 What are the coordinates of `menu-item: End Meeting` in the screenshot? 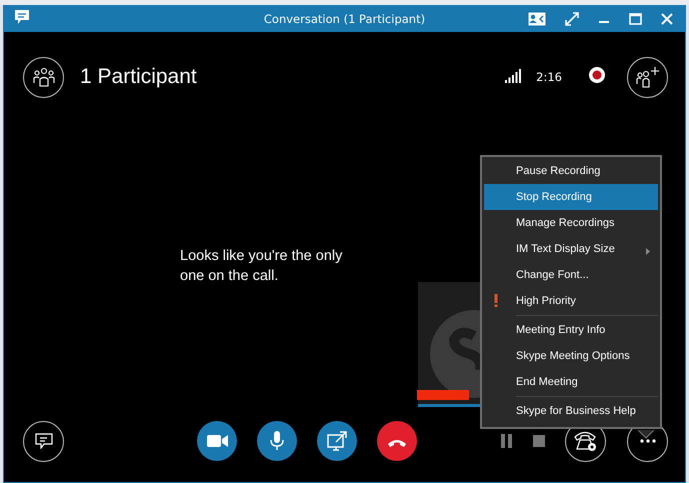 It's located at (571, 382).